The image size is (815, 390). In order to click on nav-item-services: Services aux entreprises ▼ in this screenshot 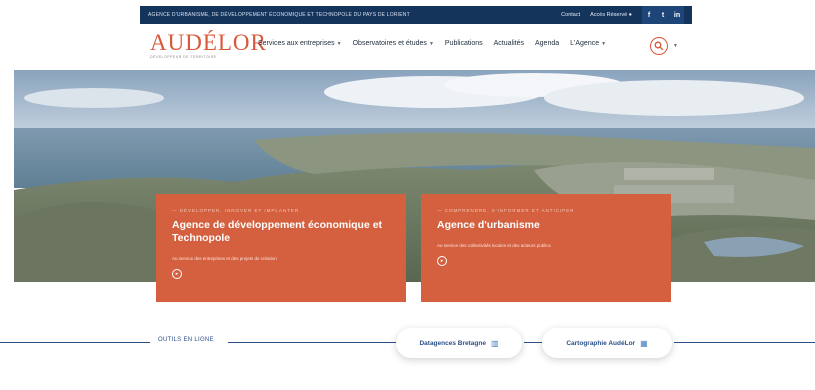, I will do `click(300, 43)`.